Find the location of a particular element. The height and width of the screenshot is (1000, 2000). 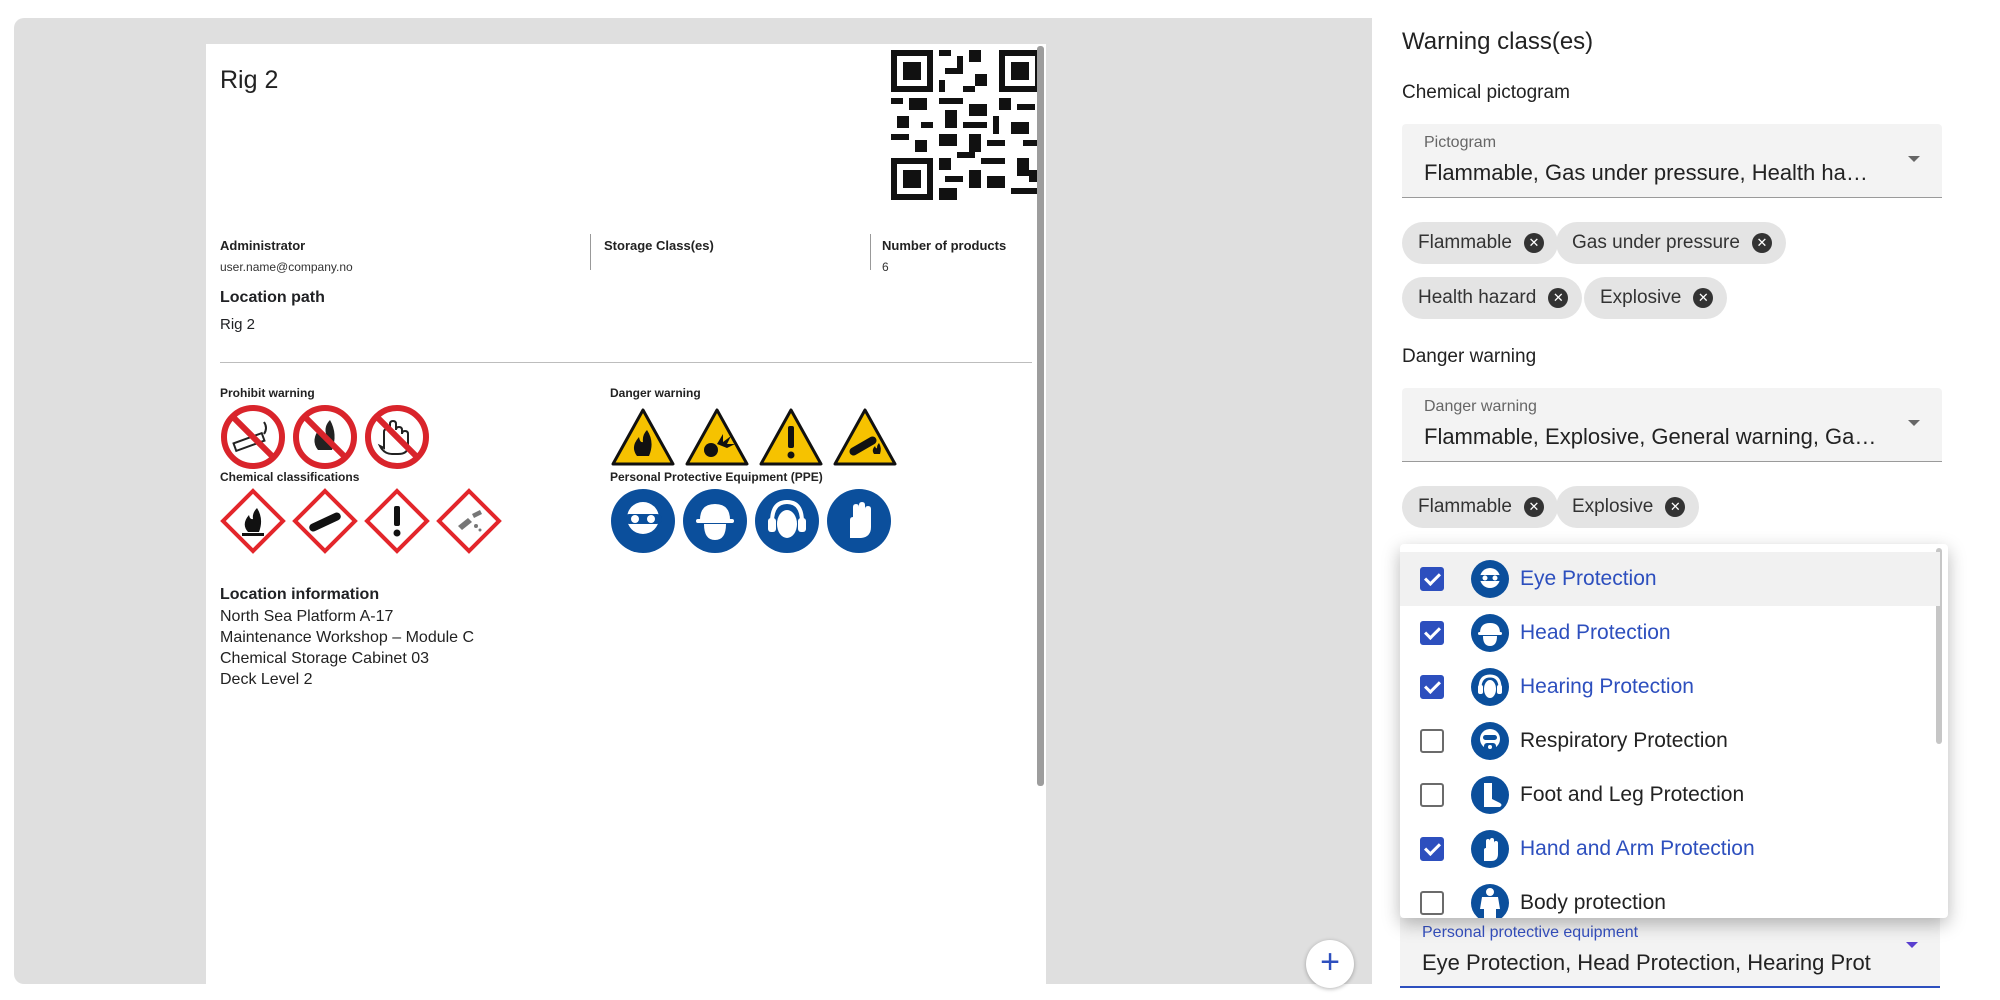

ppe-option-foot-leg-protection: Foot and Leg Protection is located at coordinates (1670, 795).